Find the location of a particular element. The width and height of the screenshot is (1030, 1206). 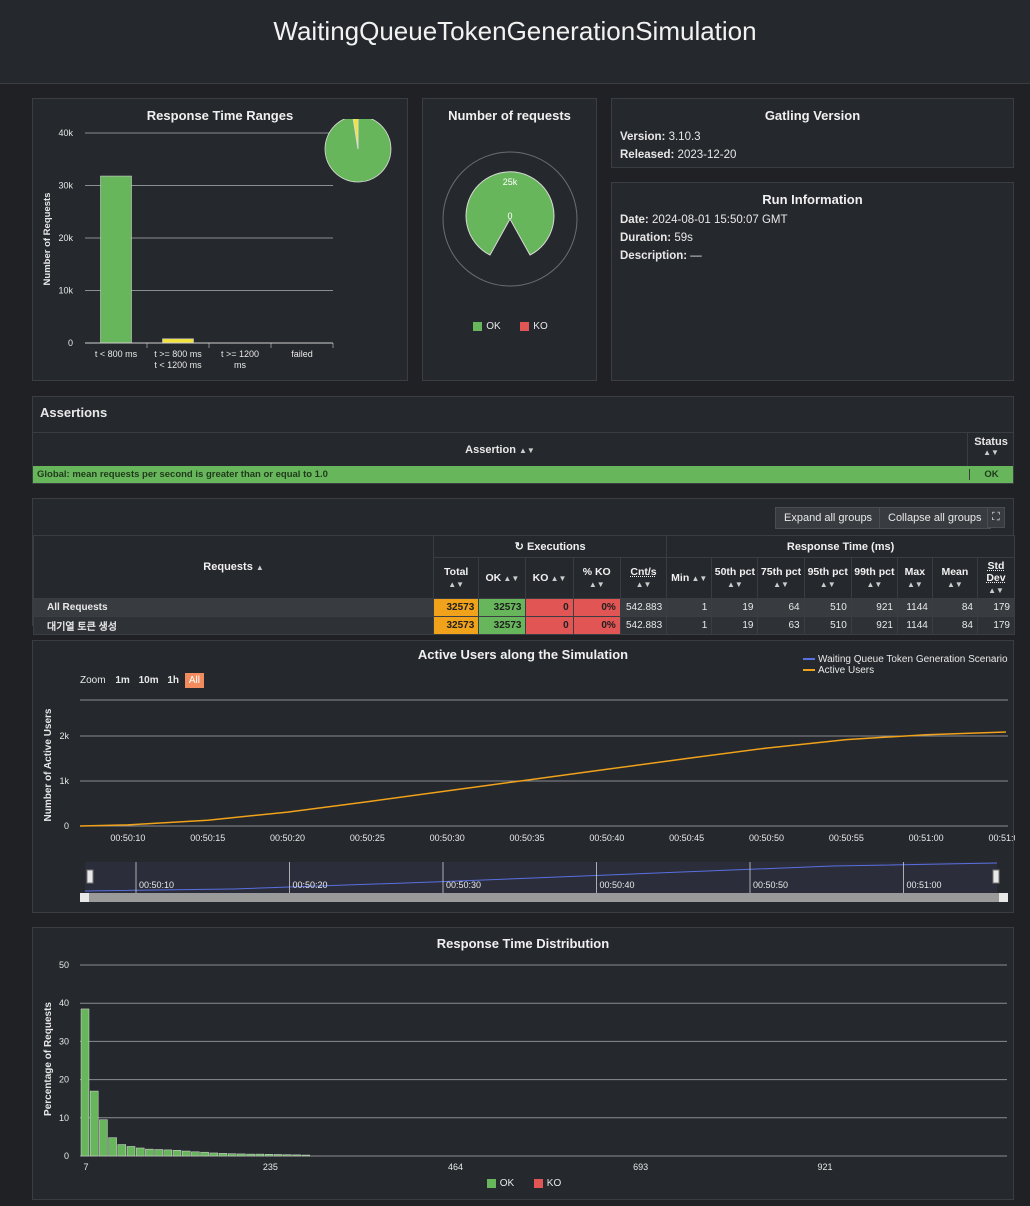

response-time-header: Response Time (ms) is located at coordinates (840, 546).